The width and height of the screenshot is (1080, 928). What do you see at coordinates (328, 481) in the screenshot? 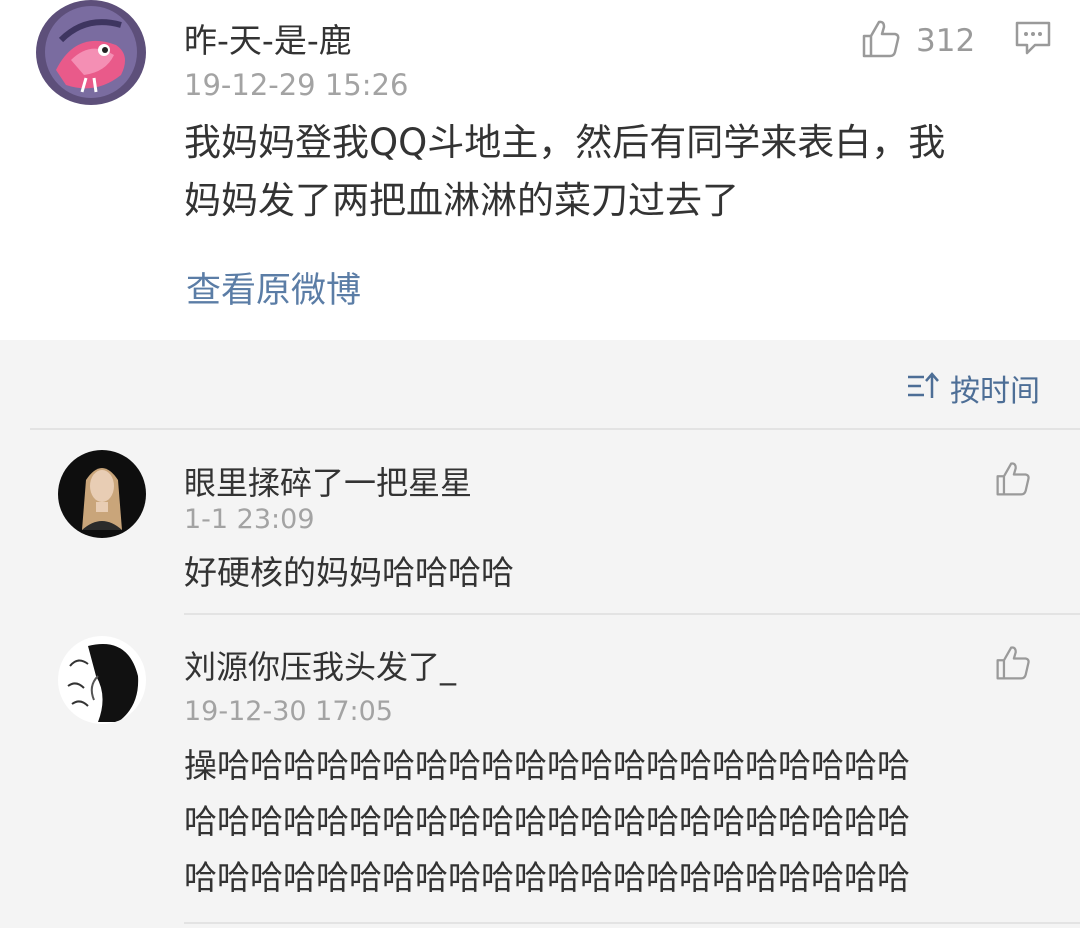
I see `comment-username: 眼里揉碎了一把星星` at bounding box center [328, 481].